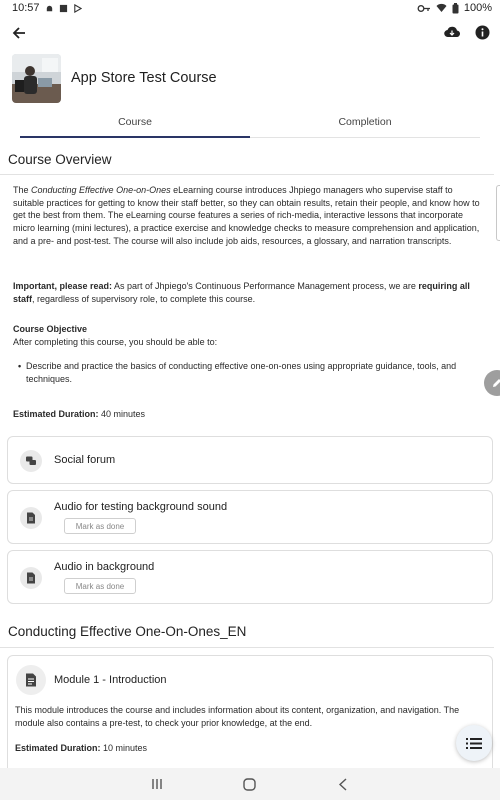 This screenshot has width=500, height=800. What do you see at coordinates (141, 507) in the screenshot?
I see `activity-name: Audio for testing background sound` at bounding box center [141, 507].